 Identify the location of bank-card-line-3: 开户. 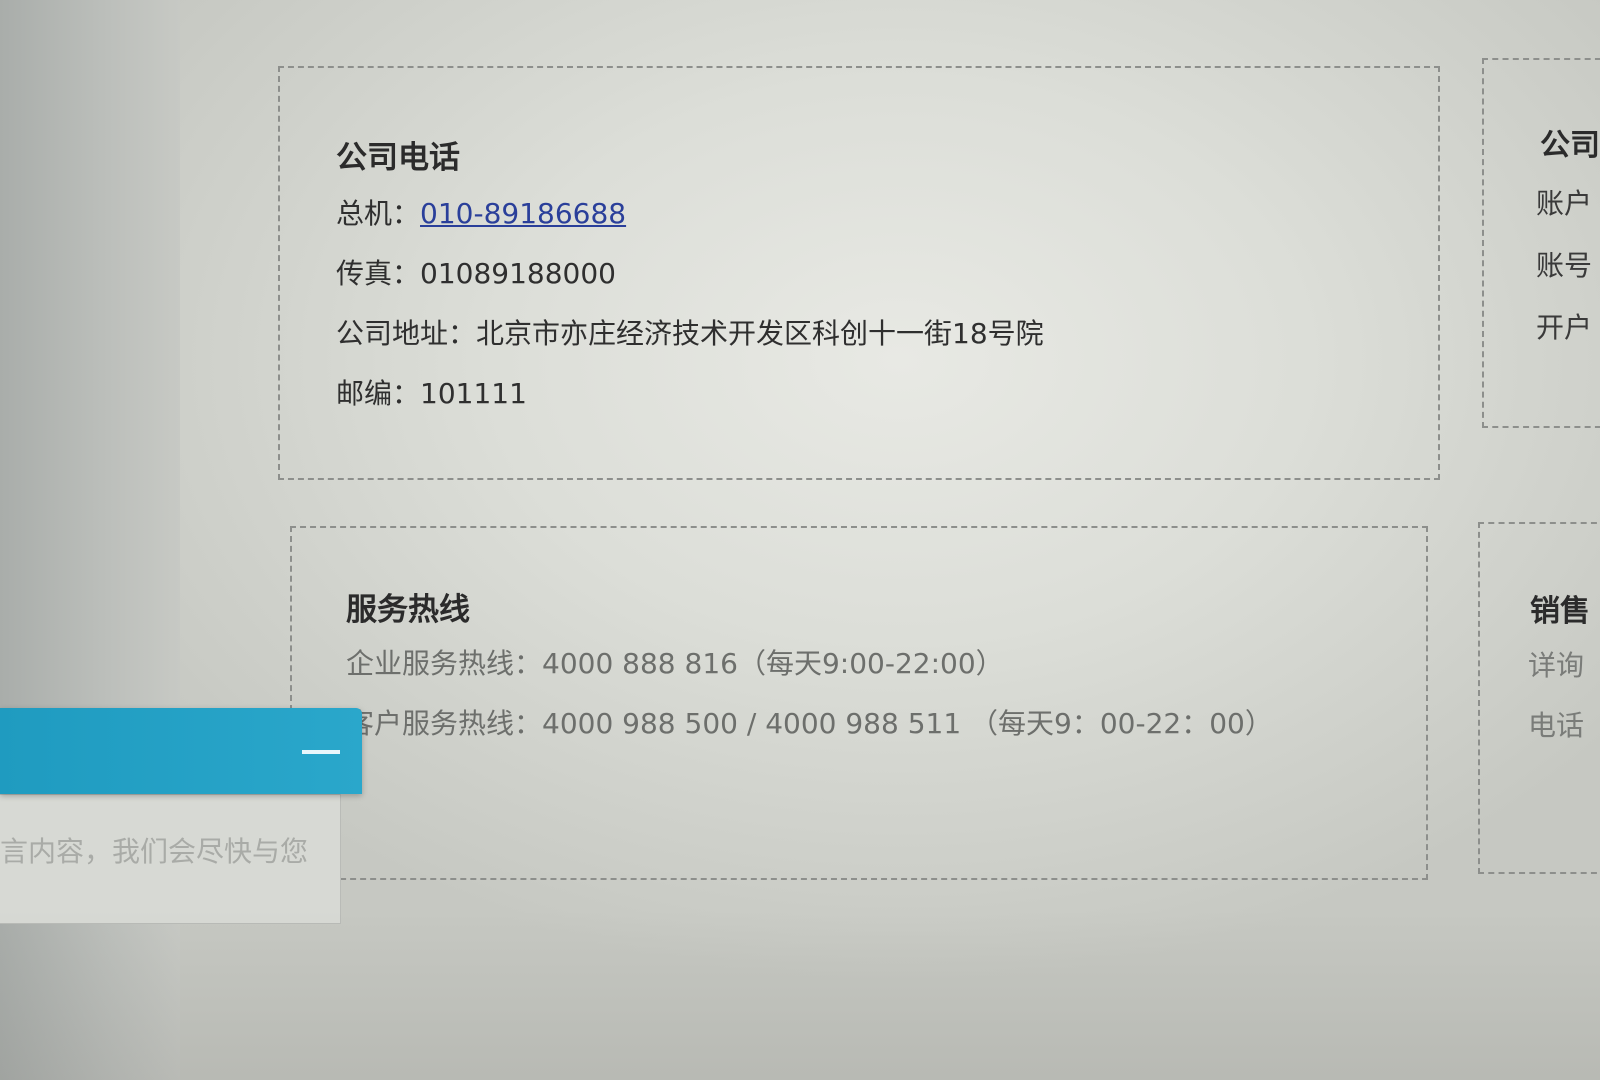
(1564, 327).